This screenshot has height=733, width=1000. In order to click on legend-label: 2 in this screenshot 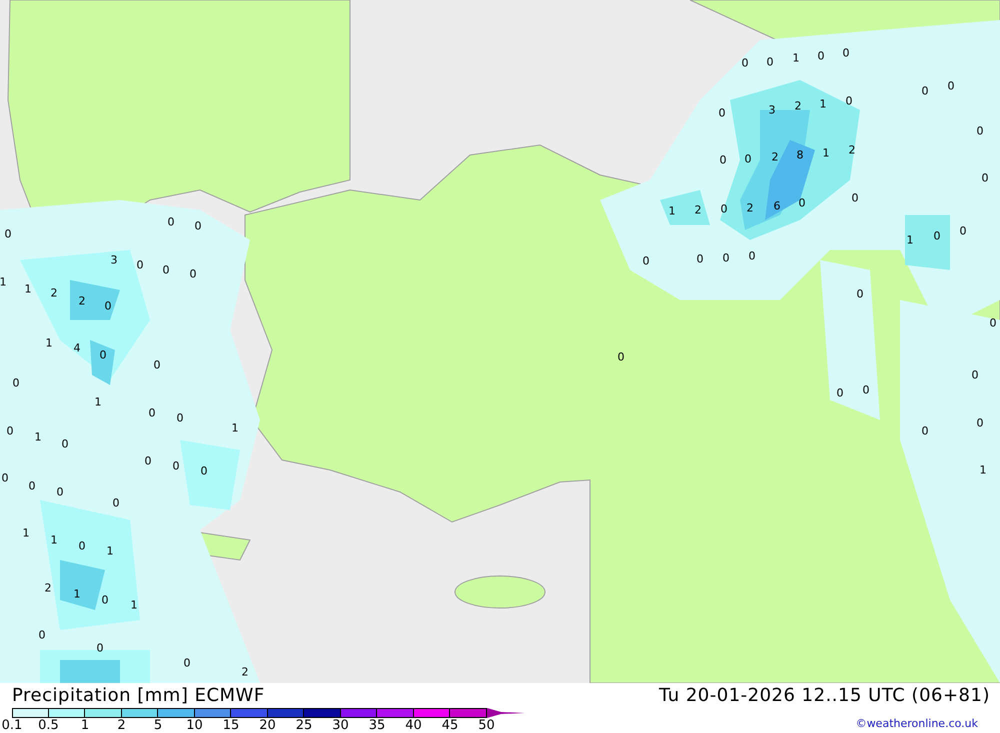, I will do `click(121, 726)`.